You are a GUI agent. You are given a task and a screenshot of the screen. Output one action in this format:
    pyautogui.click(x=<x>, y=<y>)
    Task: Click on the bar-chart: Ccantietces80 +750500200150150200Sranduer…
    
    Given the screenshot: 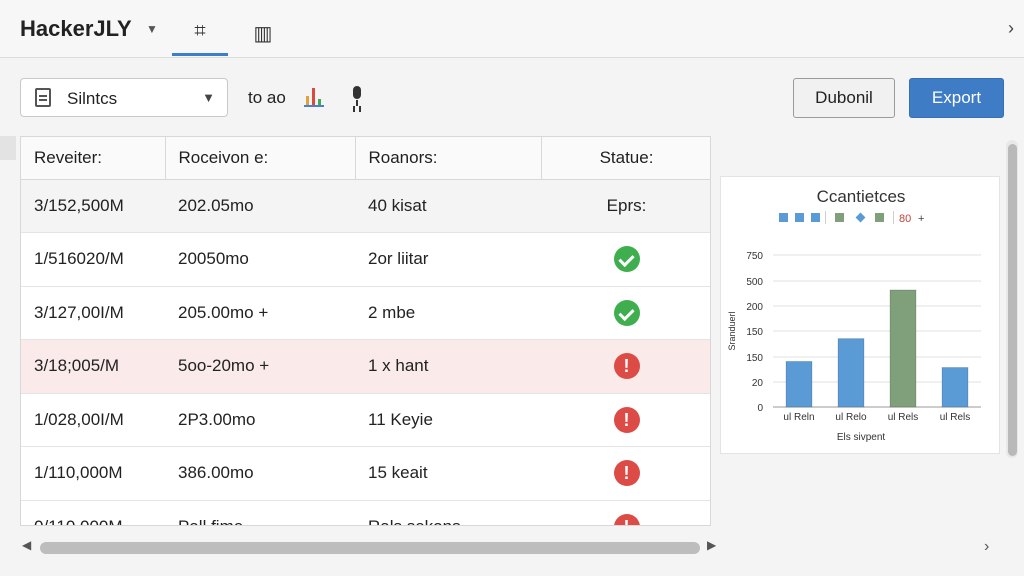 What is the action you would take?
    pyautogui.click(x=854, y=315)
    